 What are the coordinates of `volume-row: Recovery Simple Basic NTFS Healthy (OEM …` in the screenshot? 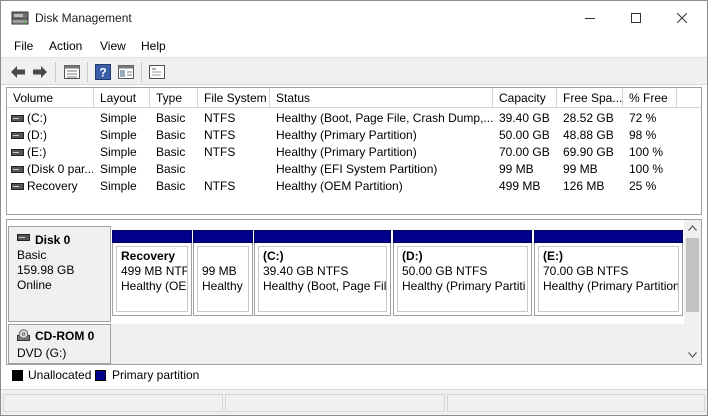 It's located at (354, 186).